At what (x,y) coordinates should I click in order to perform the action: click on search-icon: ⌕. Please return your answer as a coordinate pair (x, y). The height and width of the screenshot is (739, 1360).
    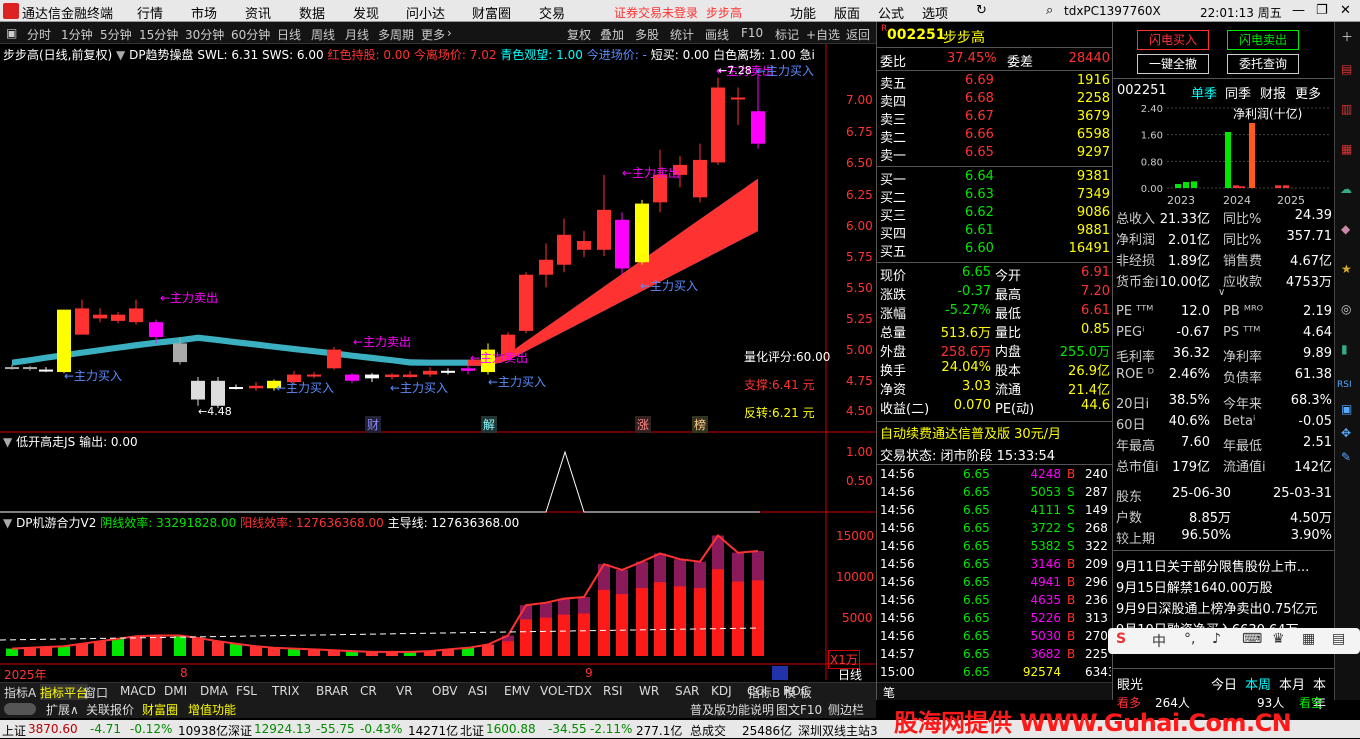
    Looking at the image, I should click on (1049, 10).